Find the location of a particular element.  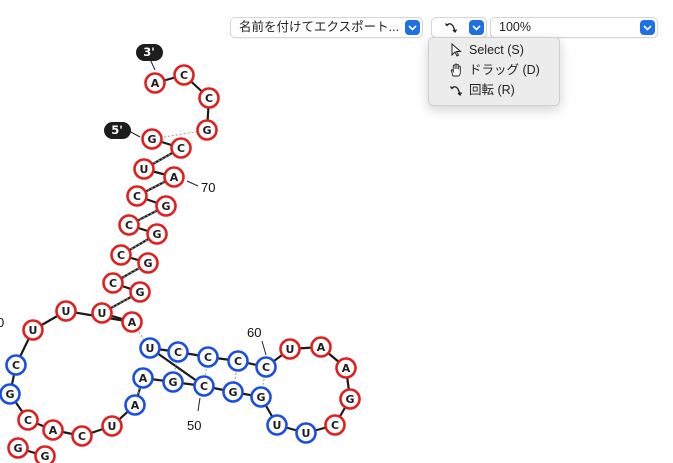

menu-item-drag: ドラッグ (D) is located at coordinates (494, 70).